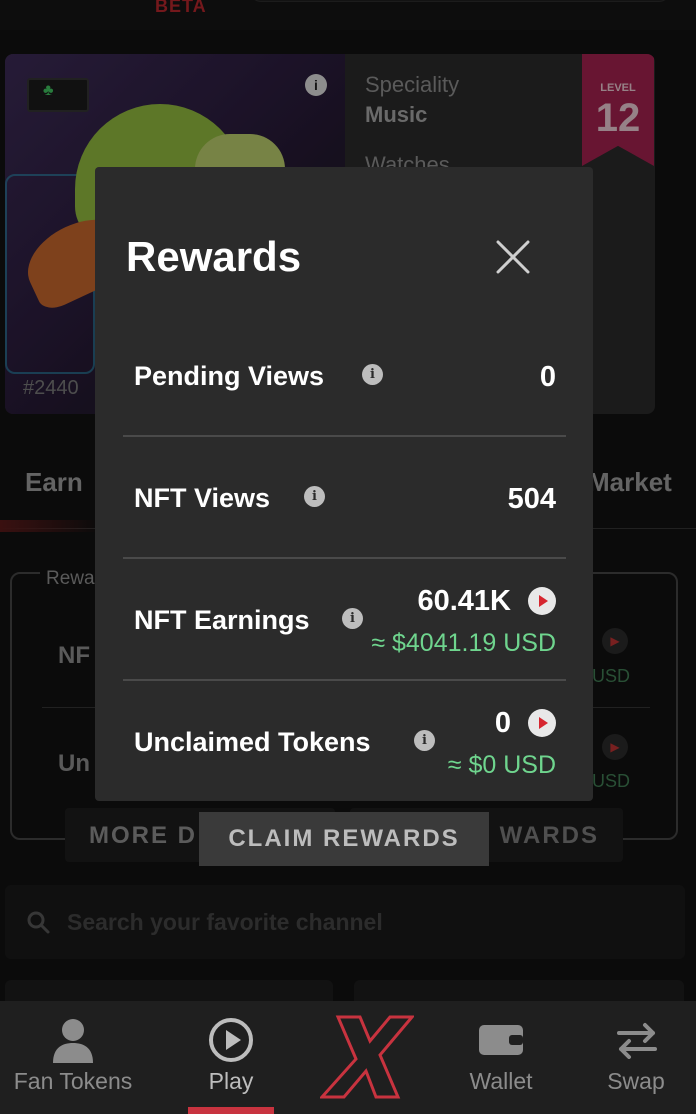 The image size is (696, 1114). Describe the element at coordinates (463, 643) in the screenshot. I see `nft-earnings-usd: ≈ $4041.19 USD` at that location.